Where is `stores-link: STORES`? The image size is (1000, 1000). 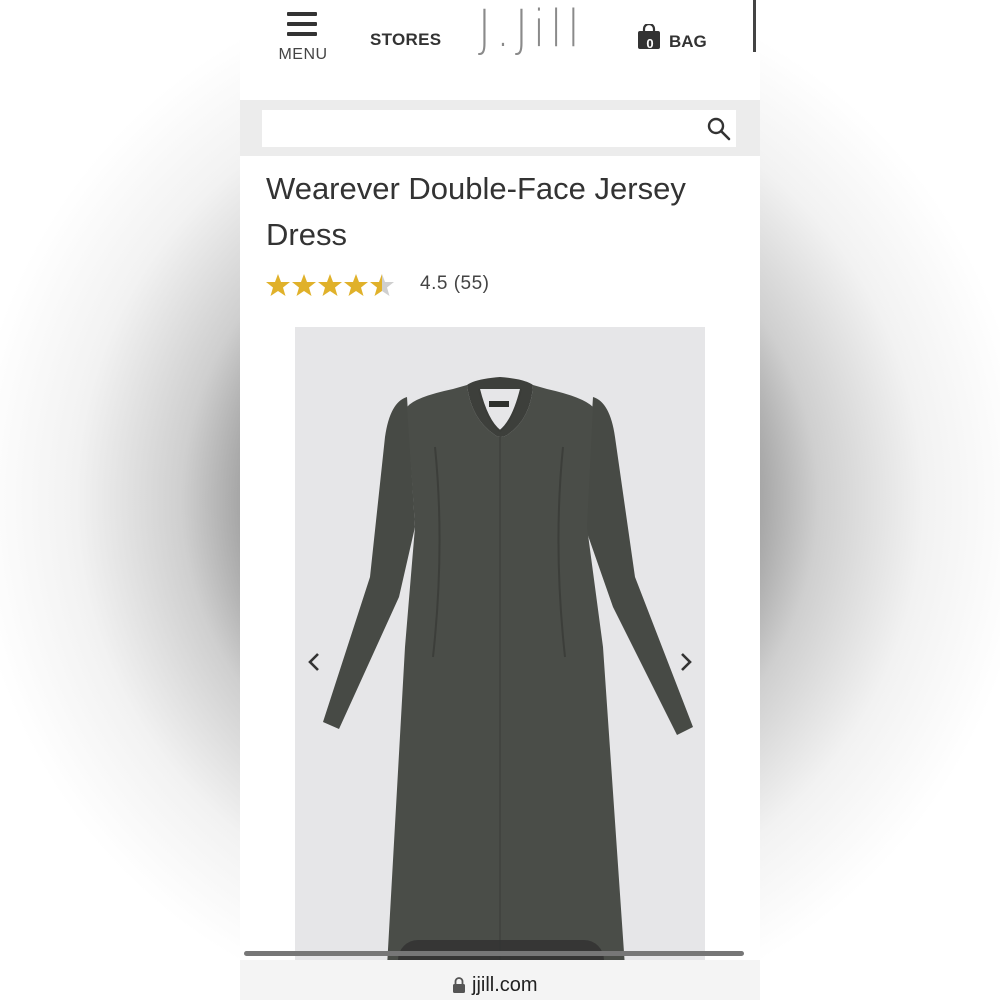 stores-link: STORES is located at coordinates (405, 40).